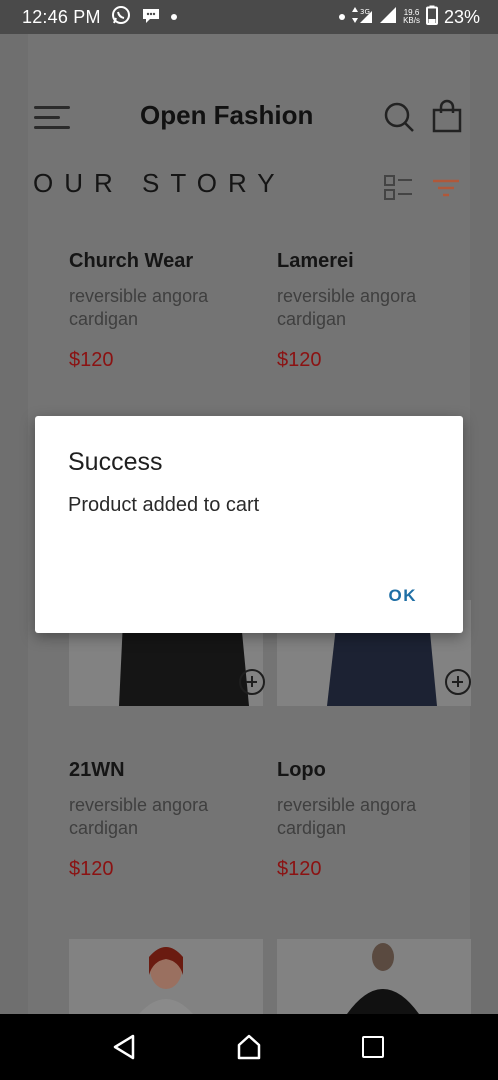  I want to click on app-title: Open Fashion, so click(227, 115).